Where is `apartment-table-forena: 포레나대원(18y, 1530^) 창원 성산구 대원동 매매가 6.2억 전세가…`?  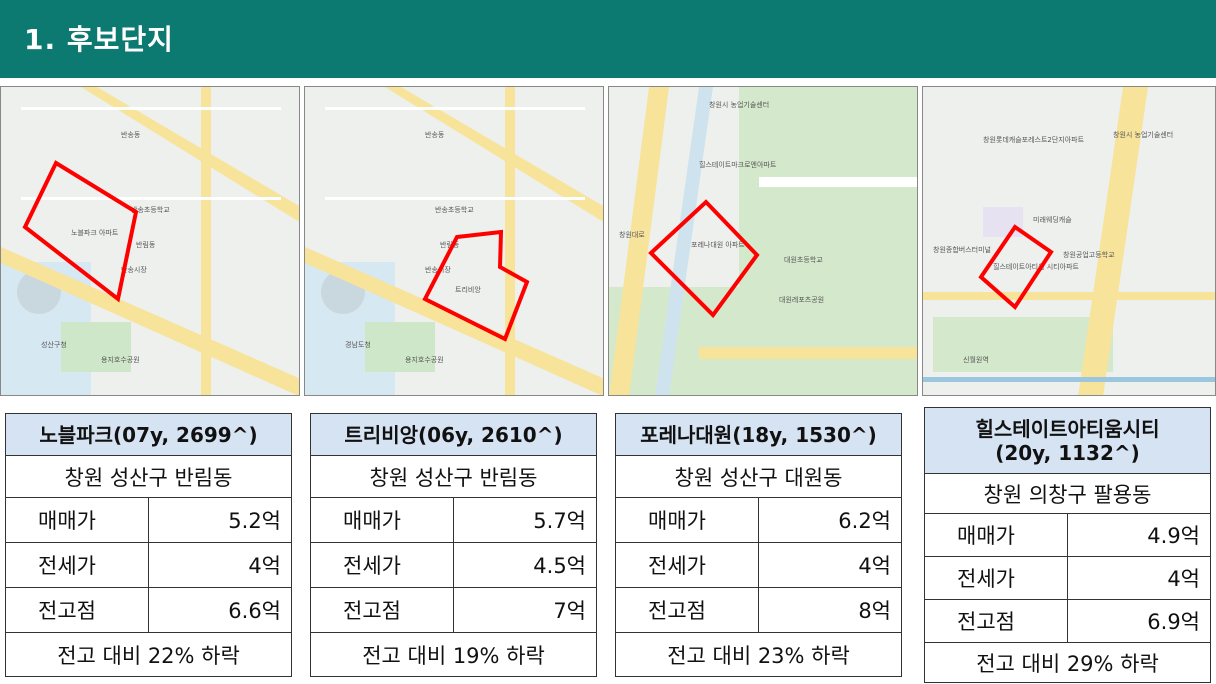 apartment-table-forena: 포레나대원(18y, 1530^) 창원 성산구 대원동 매매가 6.2억 전세가… is located at coordinates (758, 545).